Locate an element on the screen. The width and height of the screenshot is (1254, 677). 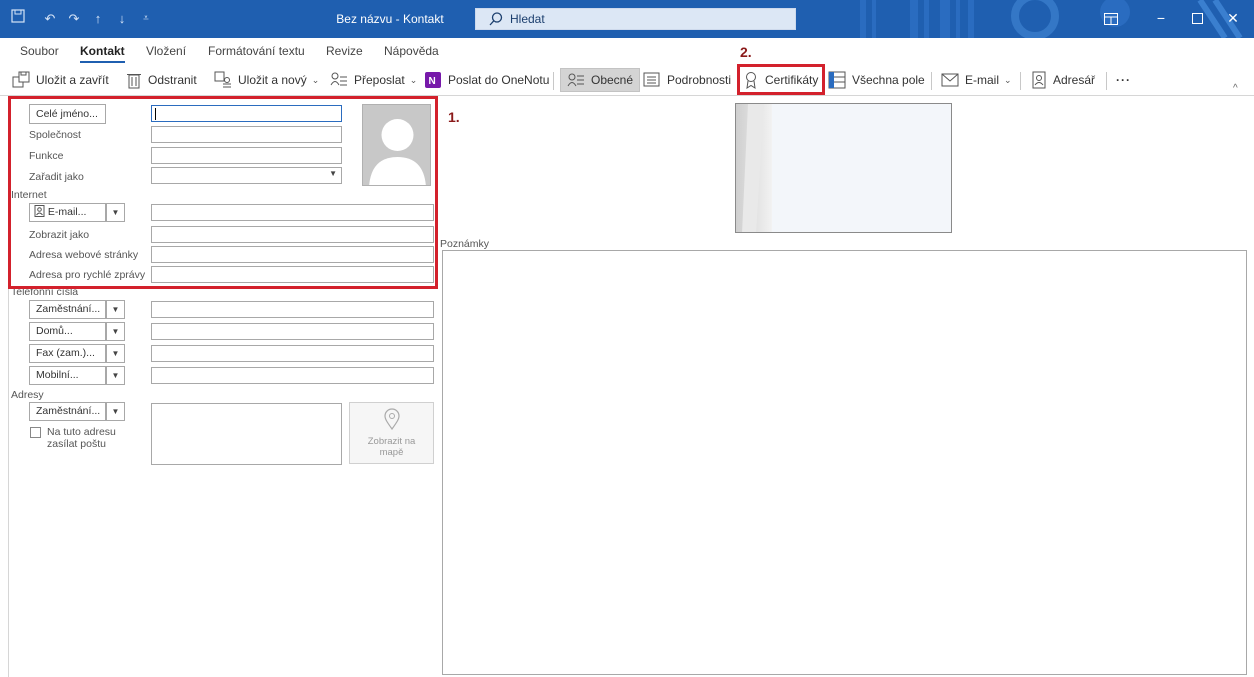
email-label: E-mail is located at coordinates (982, 80).